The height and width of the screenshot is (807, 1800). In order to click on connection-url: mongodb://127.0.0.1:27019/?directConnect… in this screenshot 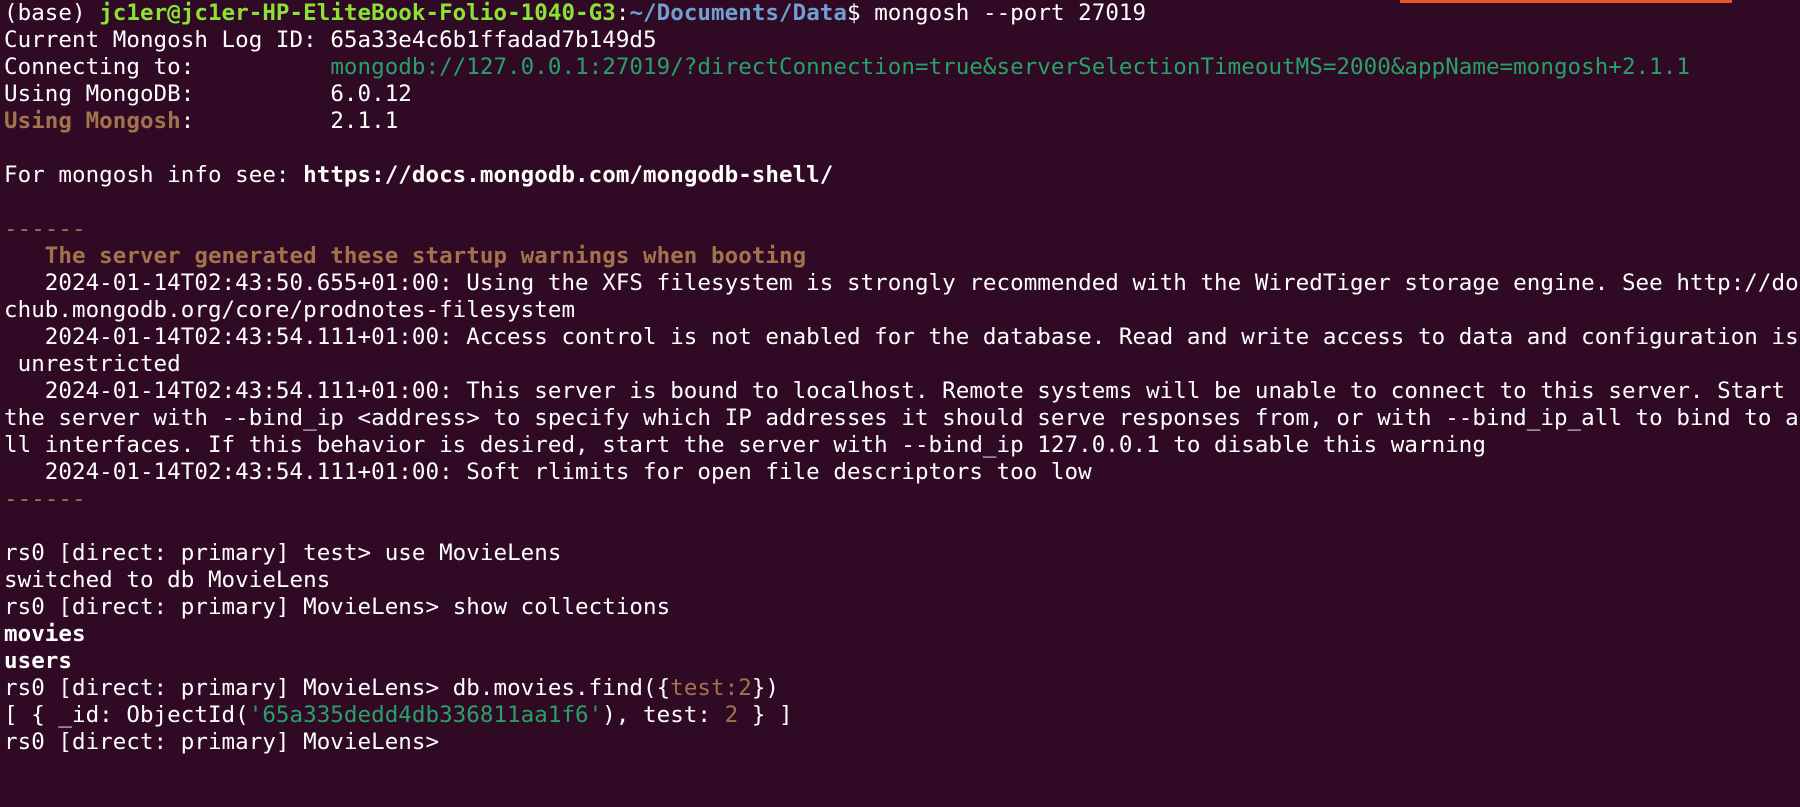, I will do `click(1010, 67)`.